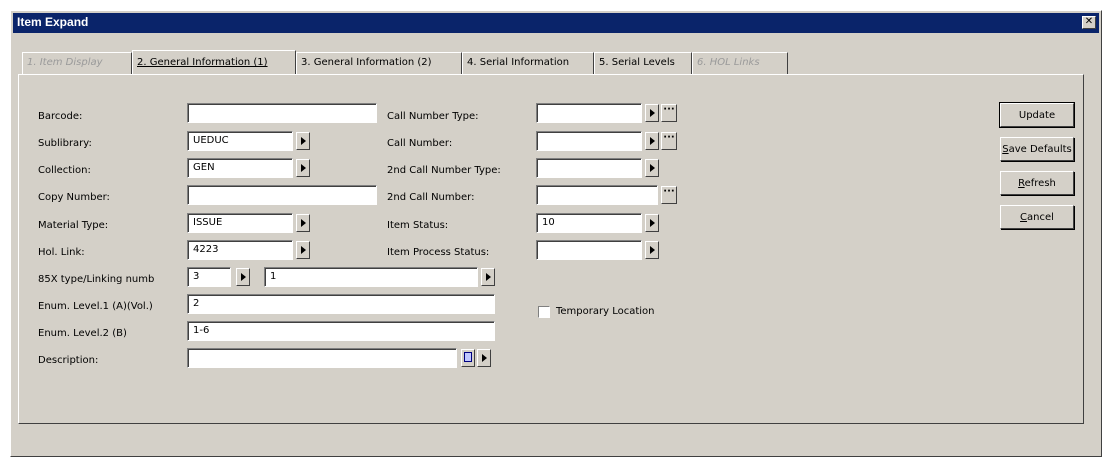 The width and height of the screenshot is (1105, 461). What do you see at coordinates (82, 333) in the screenshot?
I see `enum-level-2-label: Enum. Level.2 (B)` at bounding box center [82, 333].